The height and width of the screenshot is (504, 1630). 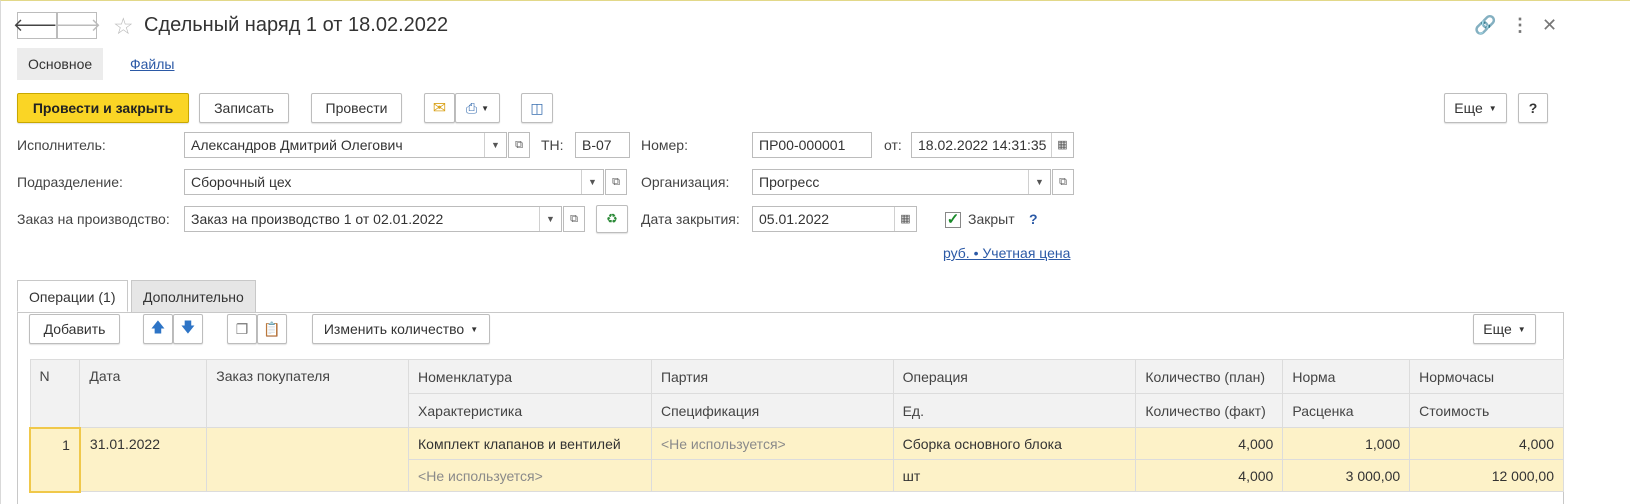 I want to click on executor-field: Александров Дмитрий Олегович ▼, so click(x=345, y=145).